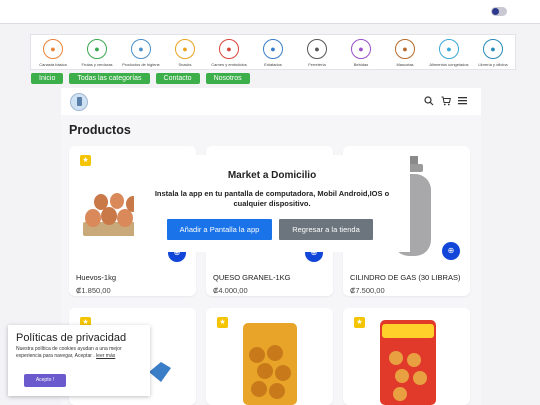  What do you see at coordinates (97, 49) in the screenshot?
I see `apple-icon: ●` at bounding box center [97, 49].